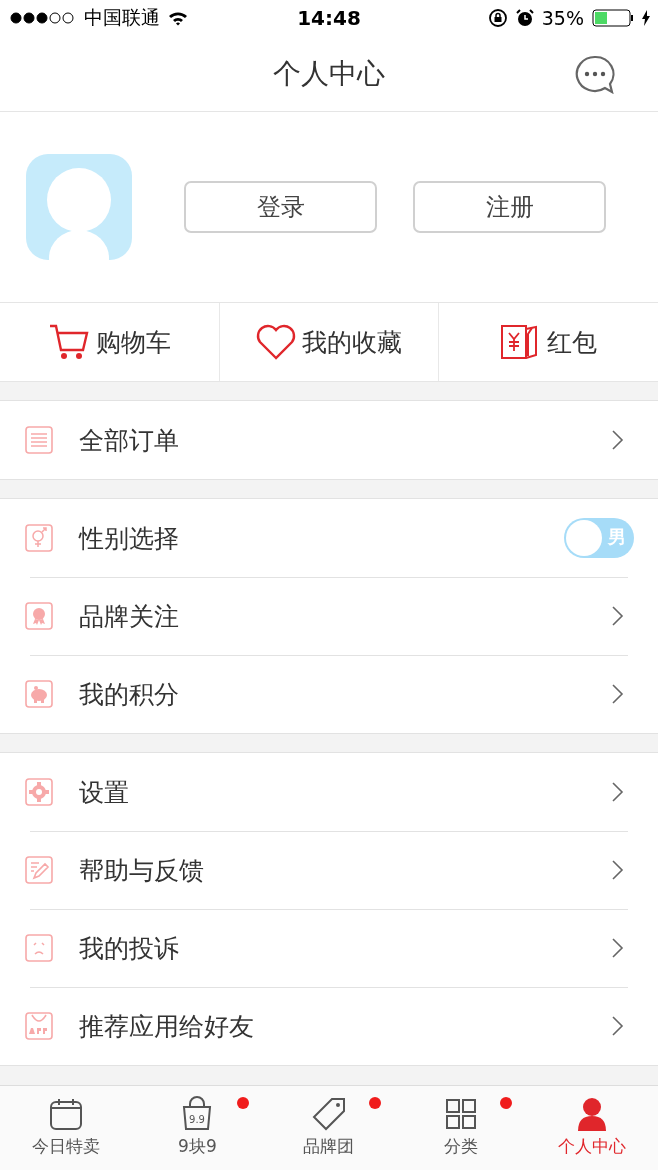  What do you see at coordinates (613, 18) in the screenshot?
I see `battery-icon` at bounding box center [613, 18].